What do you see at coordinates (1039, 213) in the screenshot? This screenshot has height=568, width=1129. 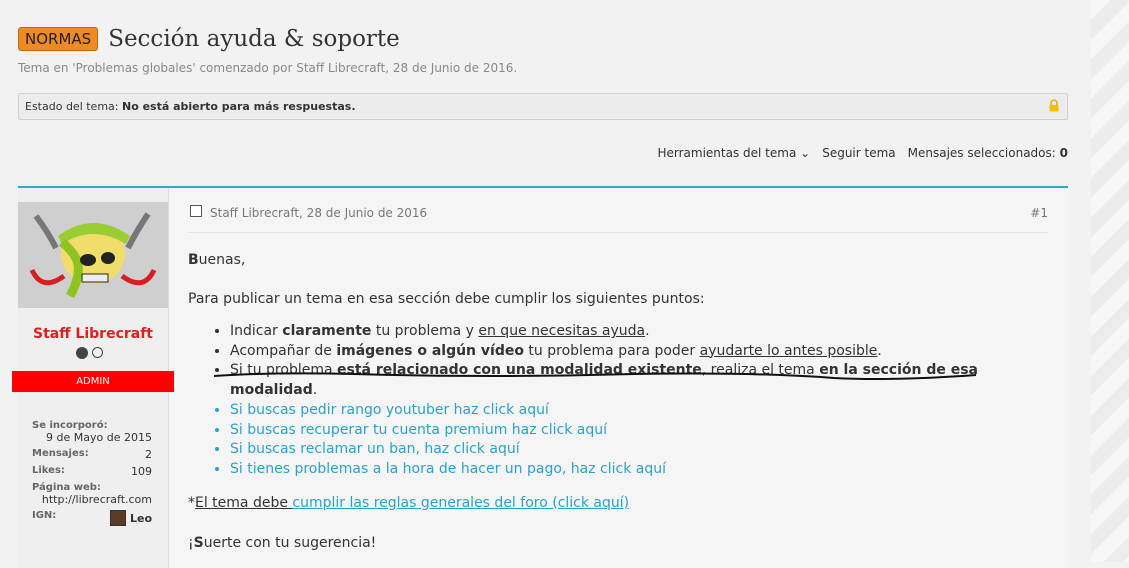 I see `post-permalink-number: #1` at bounding box center [1039, 213].